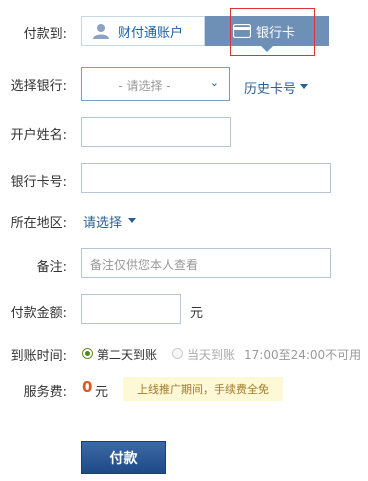 Image resolution: width=368 pixels, height=481 pixels. I want to click on account-name-input, so click(156, 132).